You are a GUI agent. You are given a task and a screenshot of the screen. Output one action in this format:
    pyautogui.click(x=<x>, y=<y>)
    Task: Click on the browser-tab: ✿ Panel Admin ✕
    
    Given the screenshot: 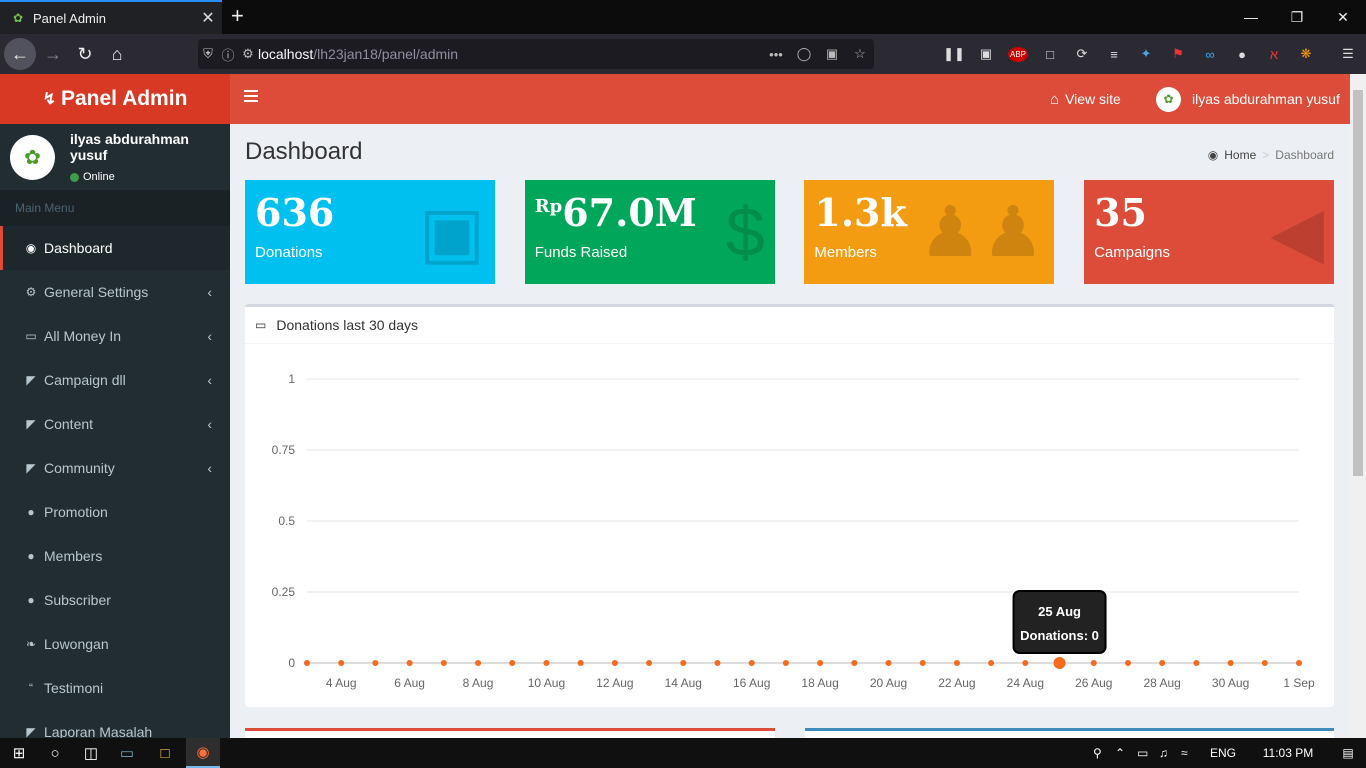 What is the action you would take?
    pyautogui.click(x=111, y=17)
    